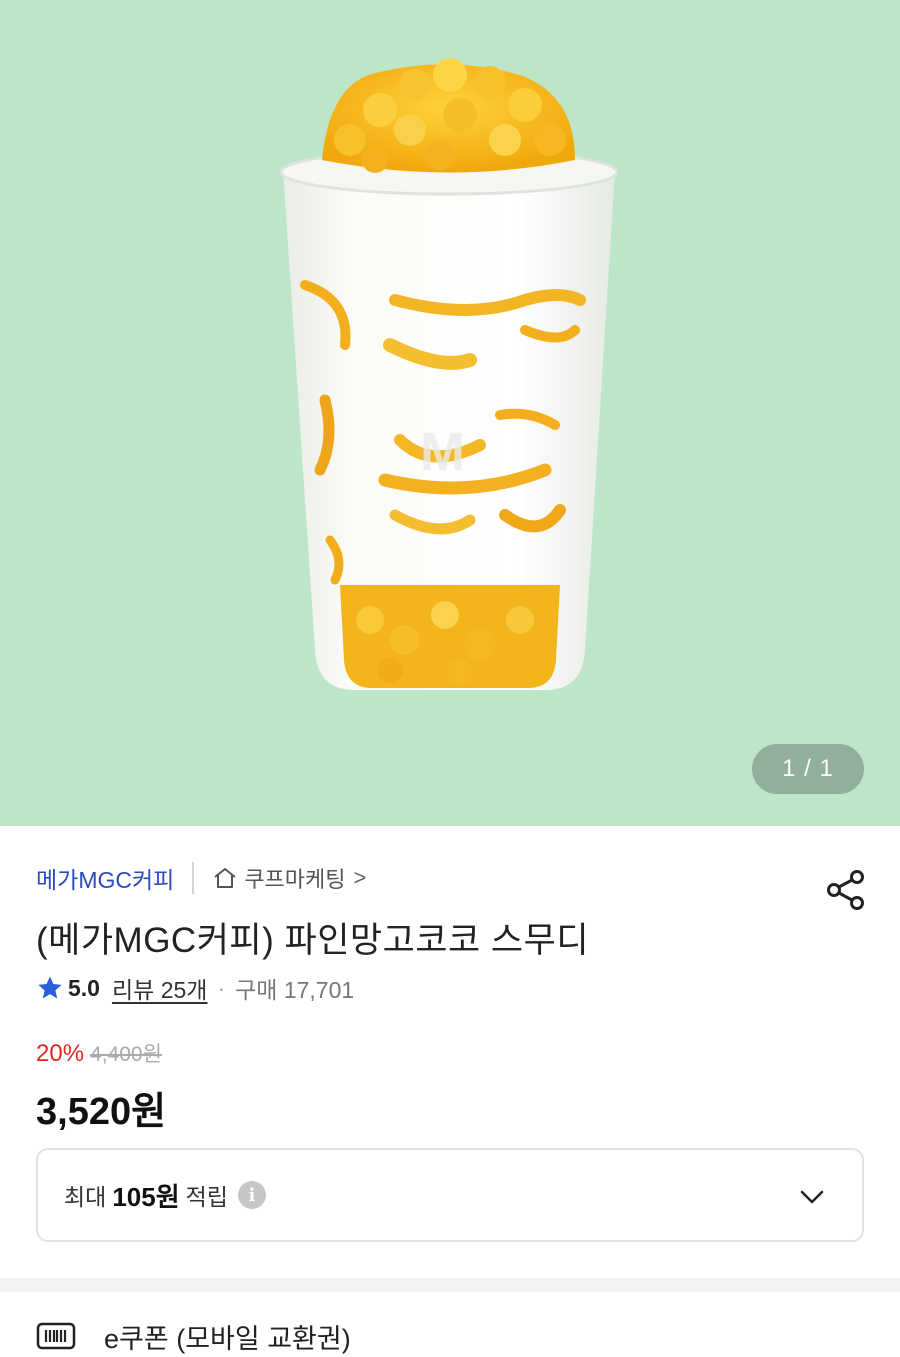 The height and width of the screenshot is (1357, 900). I want to click on share-icon, so click(846, 890).